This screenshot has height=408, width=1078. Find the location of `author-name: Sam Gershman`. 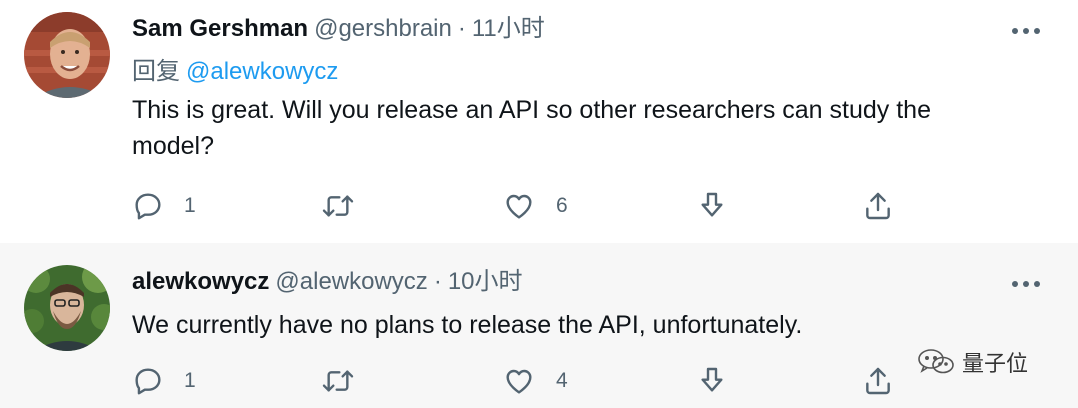

author-name: Sam Gershman is located at coordinates (220, 28).